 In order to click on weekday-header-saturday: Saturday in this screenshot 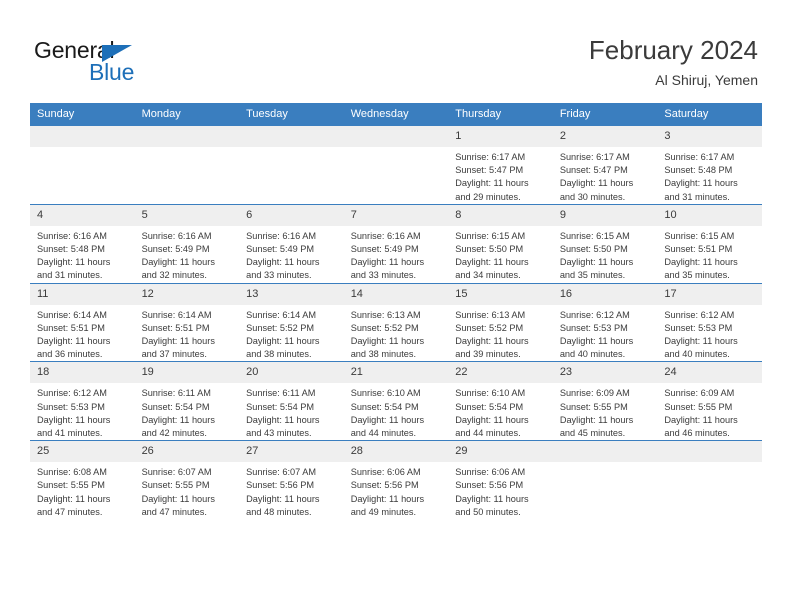, I will do `click(709, 114)`.